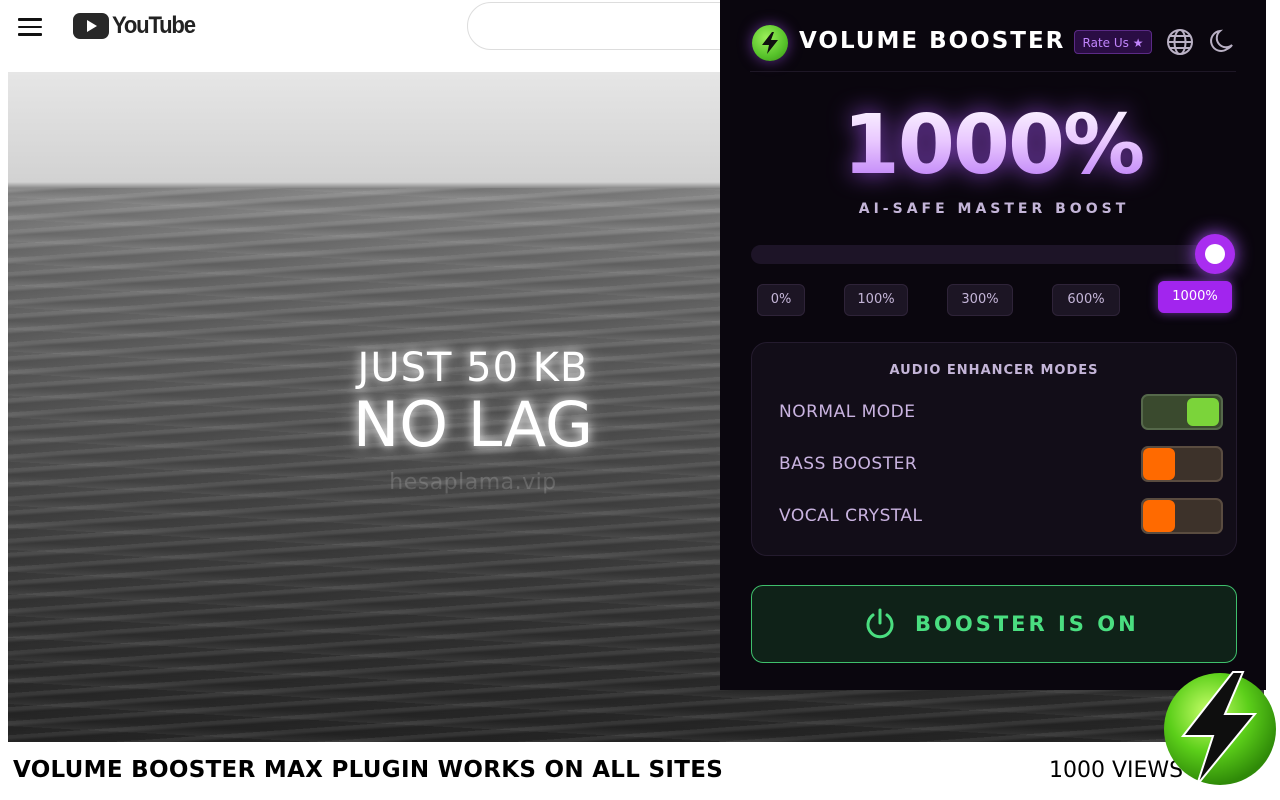  I want to click on mode-label-normal: NORMAL MODE, so click(847, 412).